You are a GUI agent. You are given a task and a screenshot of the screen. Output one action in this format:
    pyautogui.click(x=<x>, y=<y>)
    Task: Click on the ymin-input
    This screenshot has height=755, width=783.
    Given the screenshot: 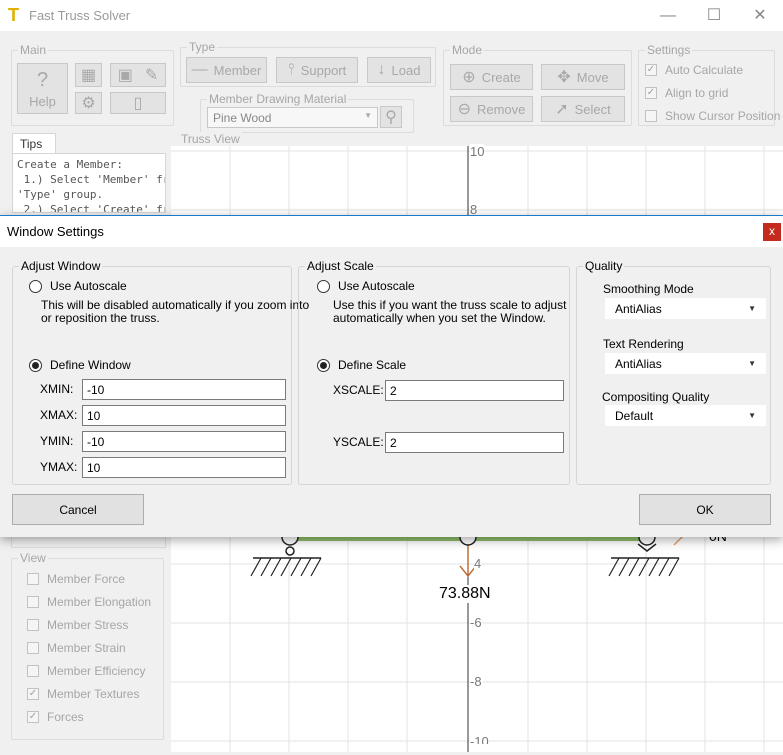 What is the action you would take?
    pyautogui.click(x=184, y=441)
    